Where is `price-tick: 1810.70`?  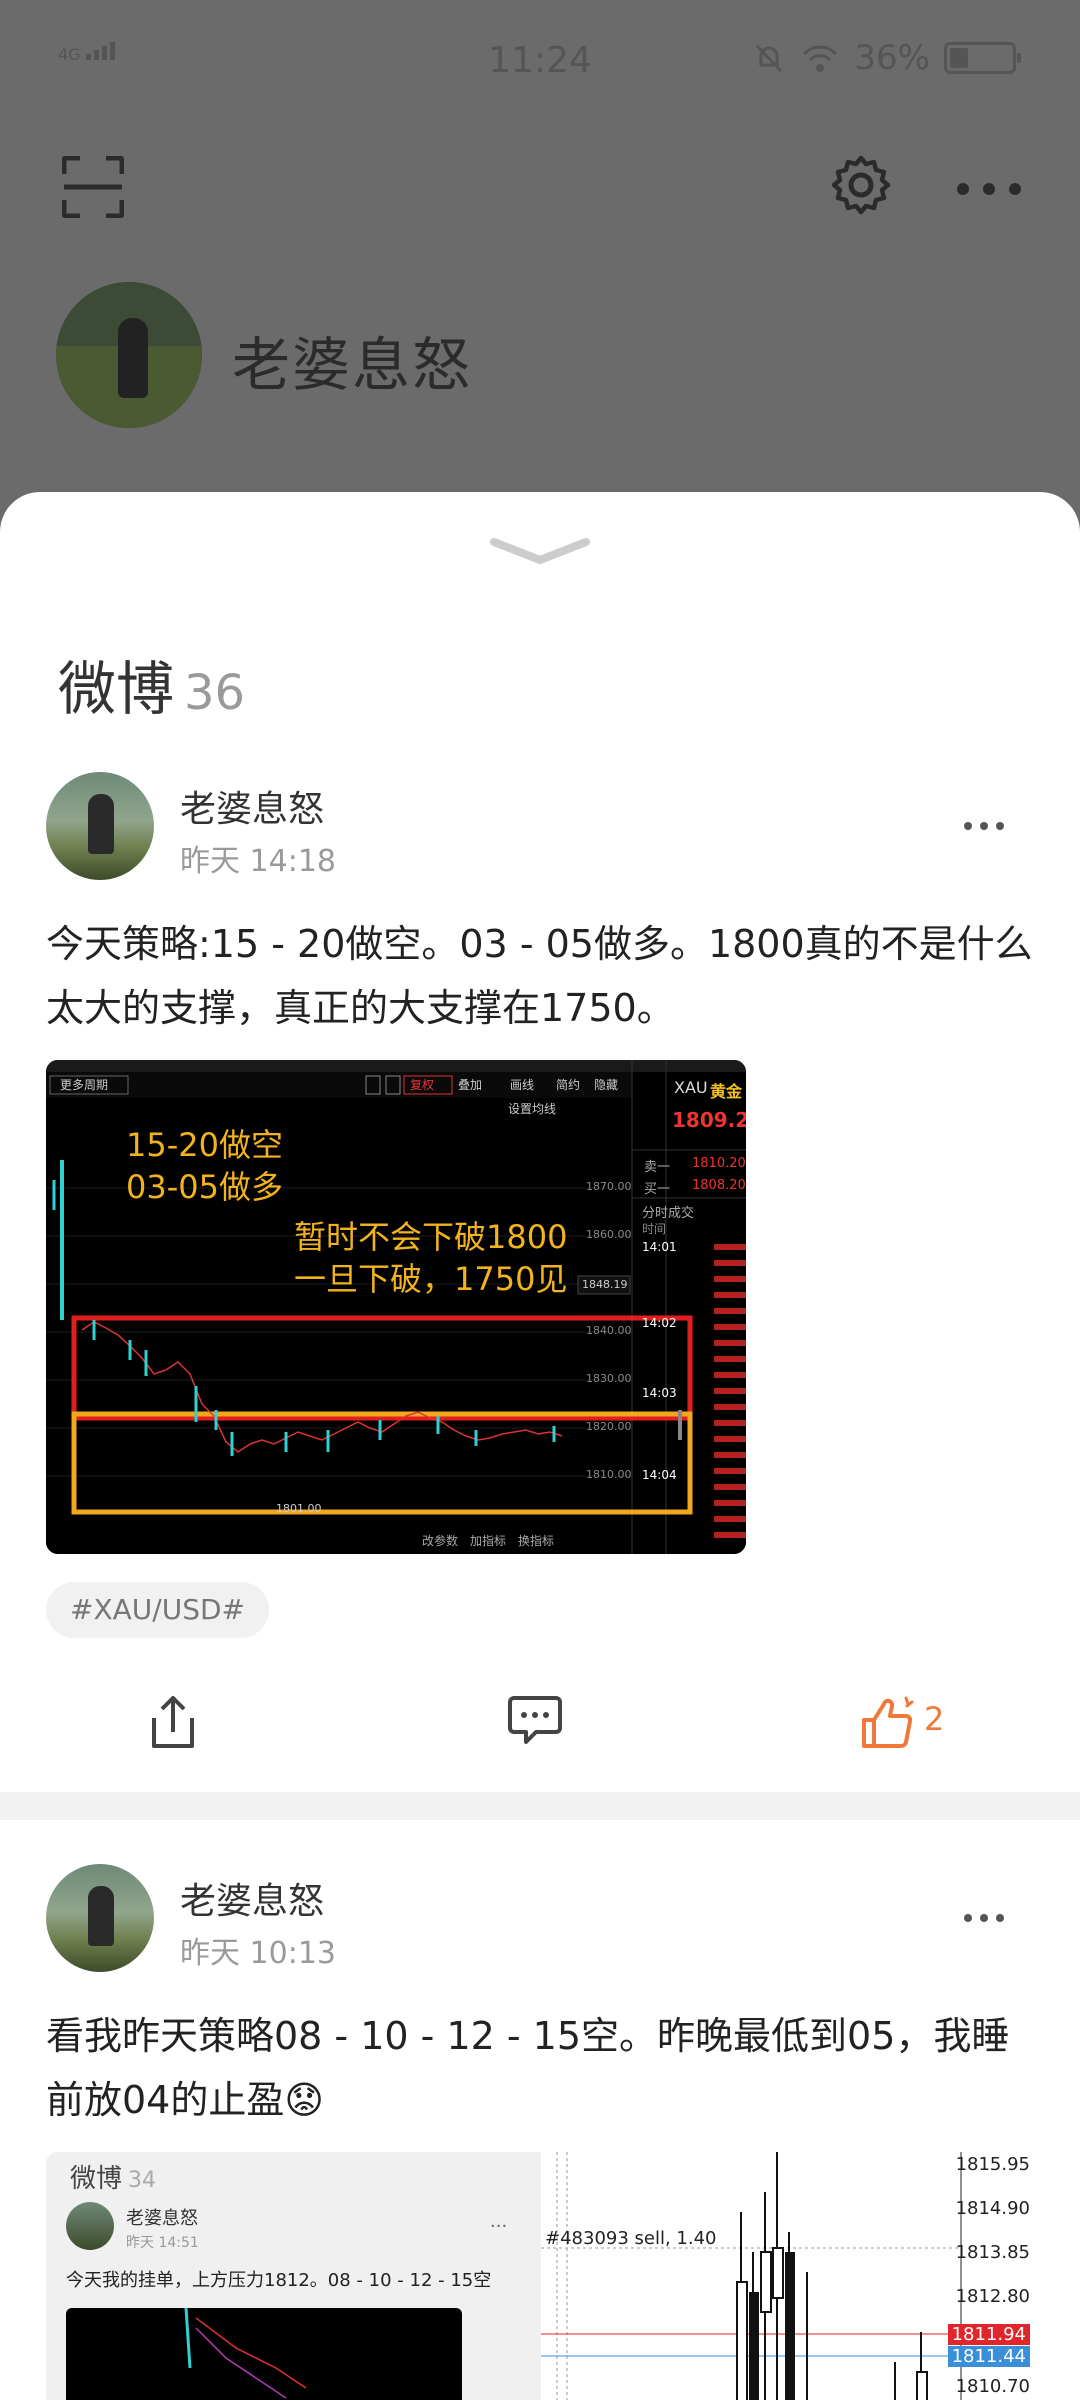
price-tick: 1810.70 is located at coordinates (992, 2386).